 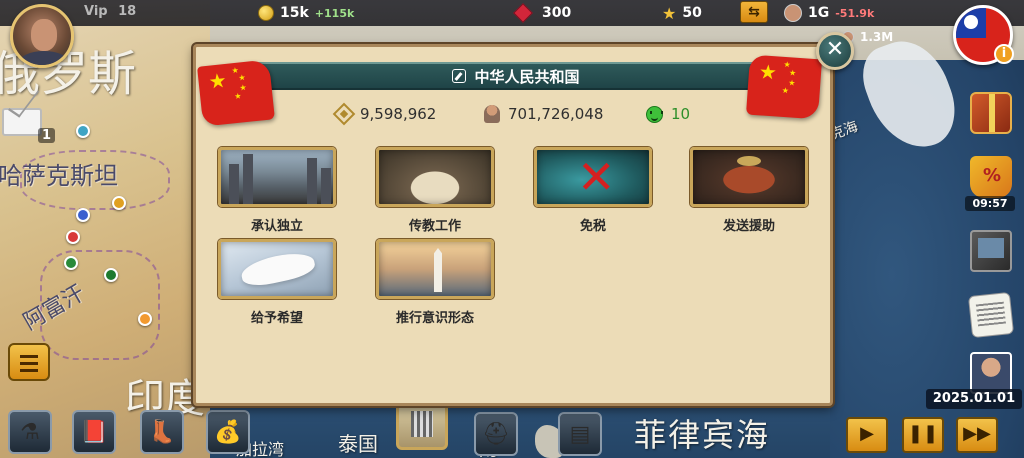 I want to click on army-button: 👢, so click(x=162, y=432).